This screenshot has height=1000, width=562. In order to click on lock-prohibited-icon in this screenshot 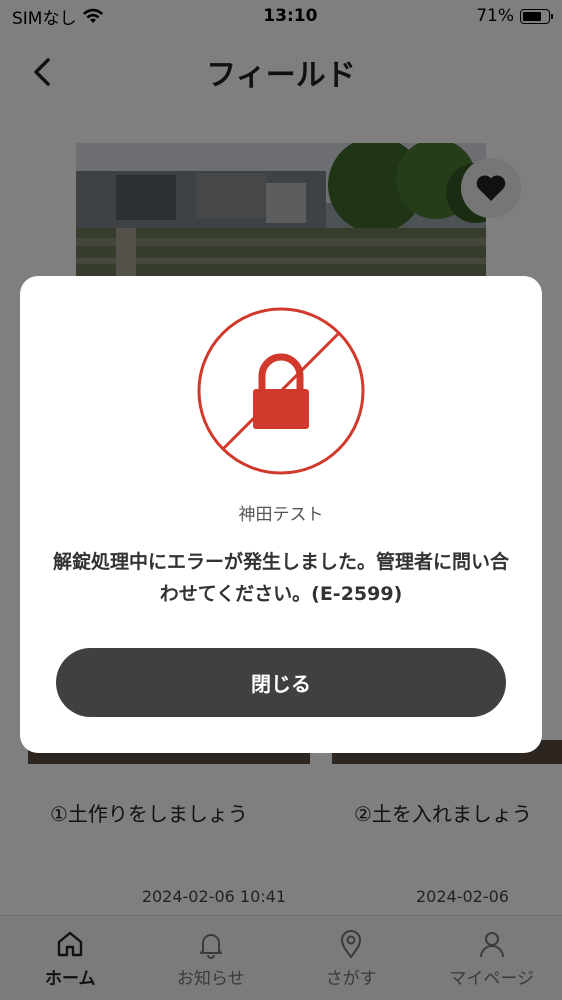, I will do `click(281, 391)`.